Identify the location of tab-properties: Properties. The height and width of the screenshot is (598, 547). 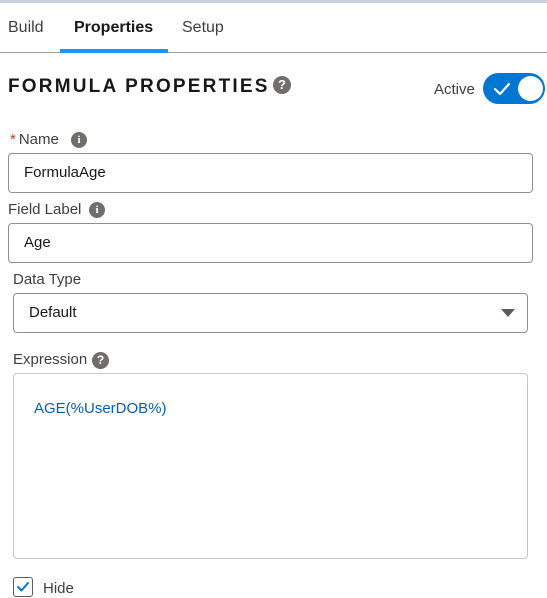
(113, 28).